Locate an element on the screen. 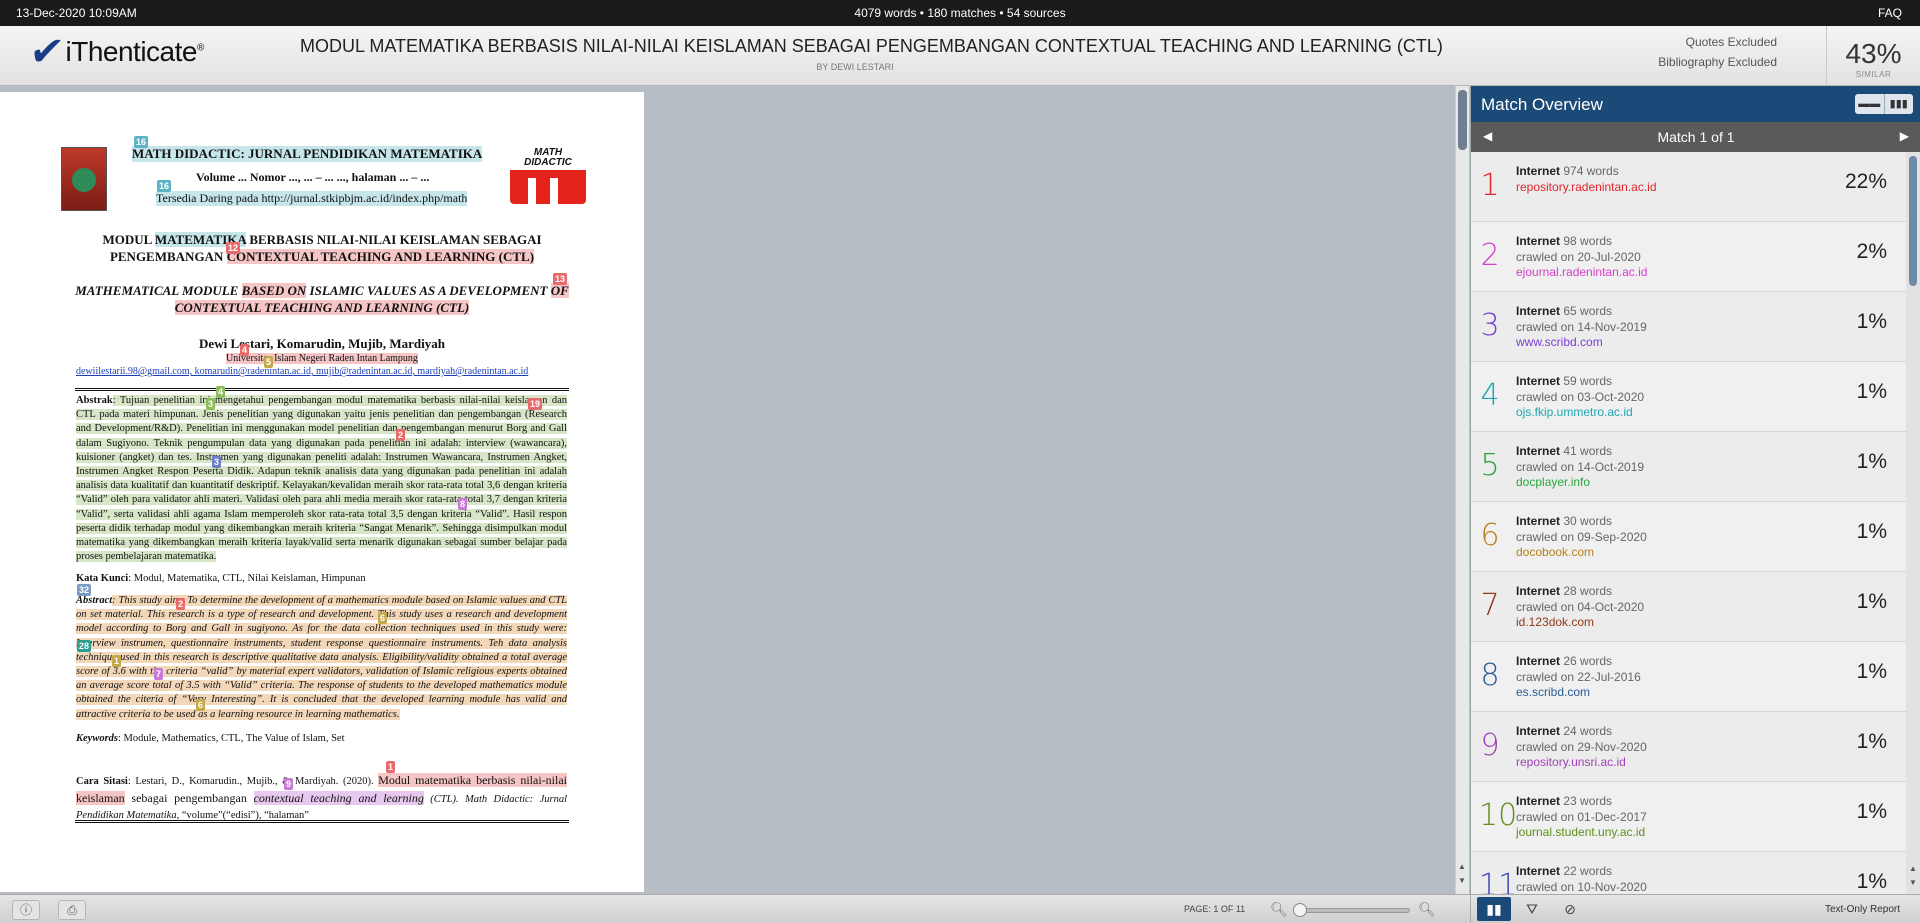 Image resolution: width=1920 pixels, height=923 pixels. match-source: Internet 65 words is located at coordinates (1564, 311).